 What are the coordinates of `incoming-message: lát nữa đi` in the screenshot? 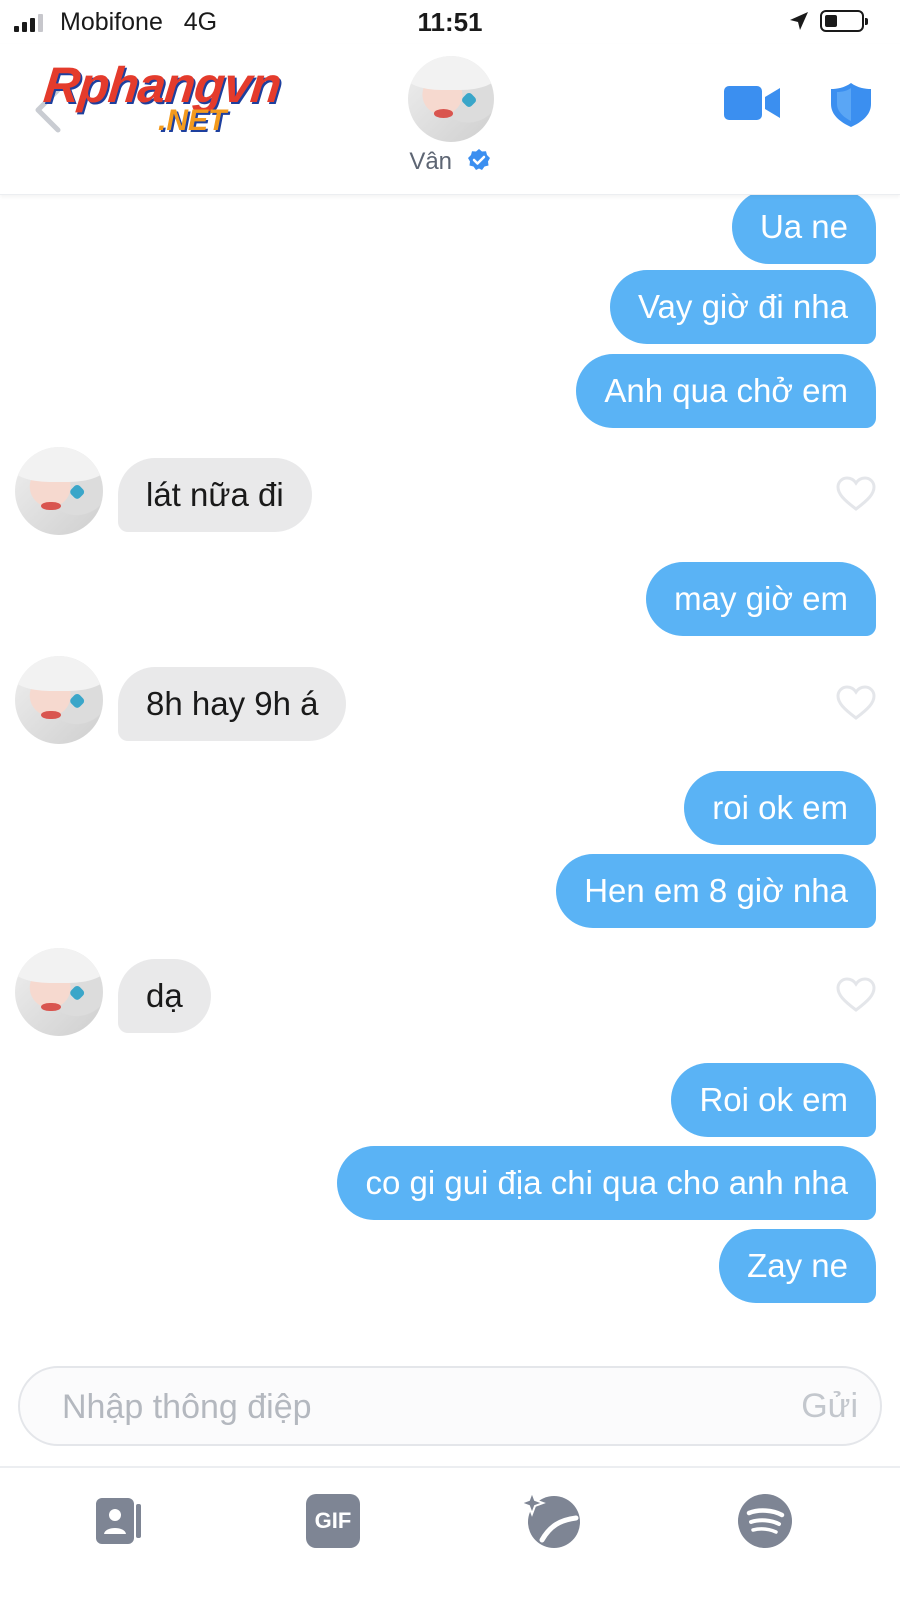 It's located at (215, 495).